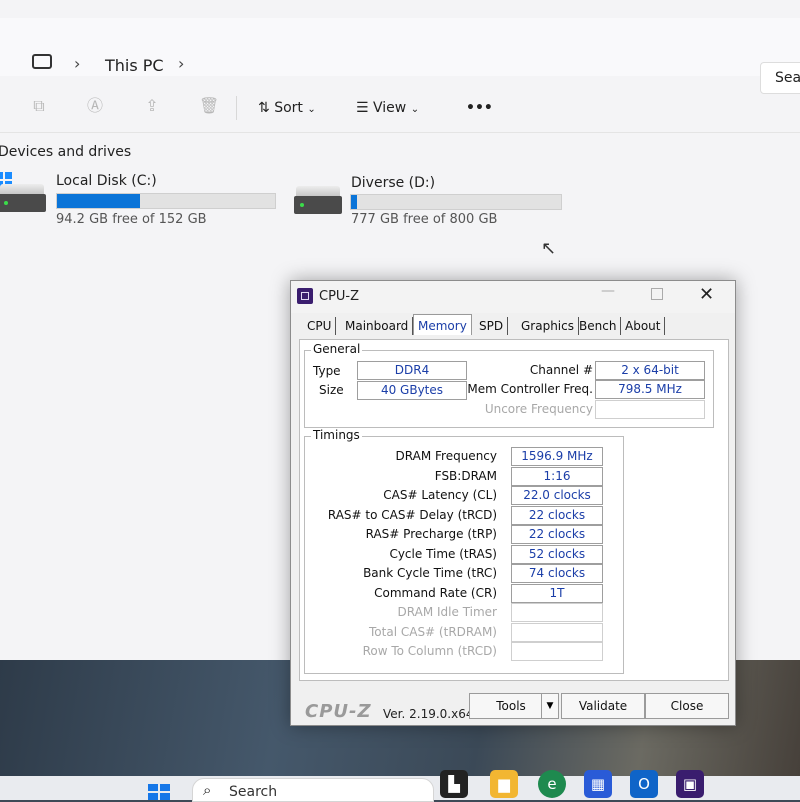 This screenshot has height=802, width=800. What do you see at coordinates (440, 495) in the screenshot?
I see `timing-label: CAS# Latency (CL)` at bounding box center [440, 495].